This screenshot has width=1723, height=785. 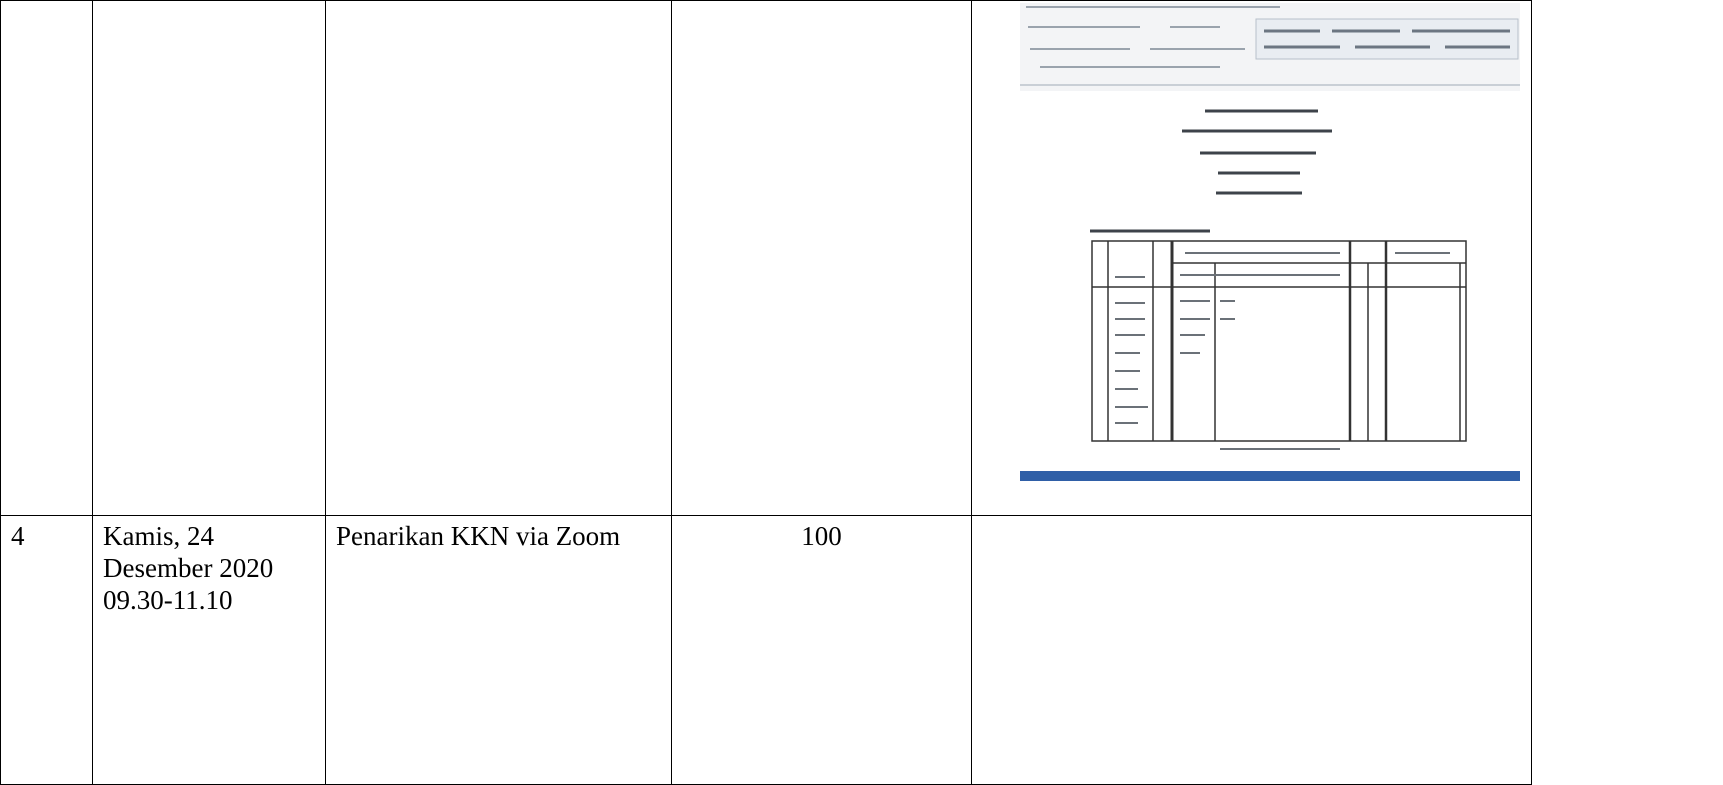 What do you see at coordinates (478, 536) in the screenshot?
I see `row-activity: Penarikan KKN via Zoom` at bounding box center [478, 536].